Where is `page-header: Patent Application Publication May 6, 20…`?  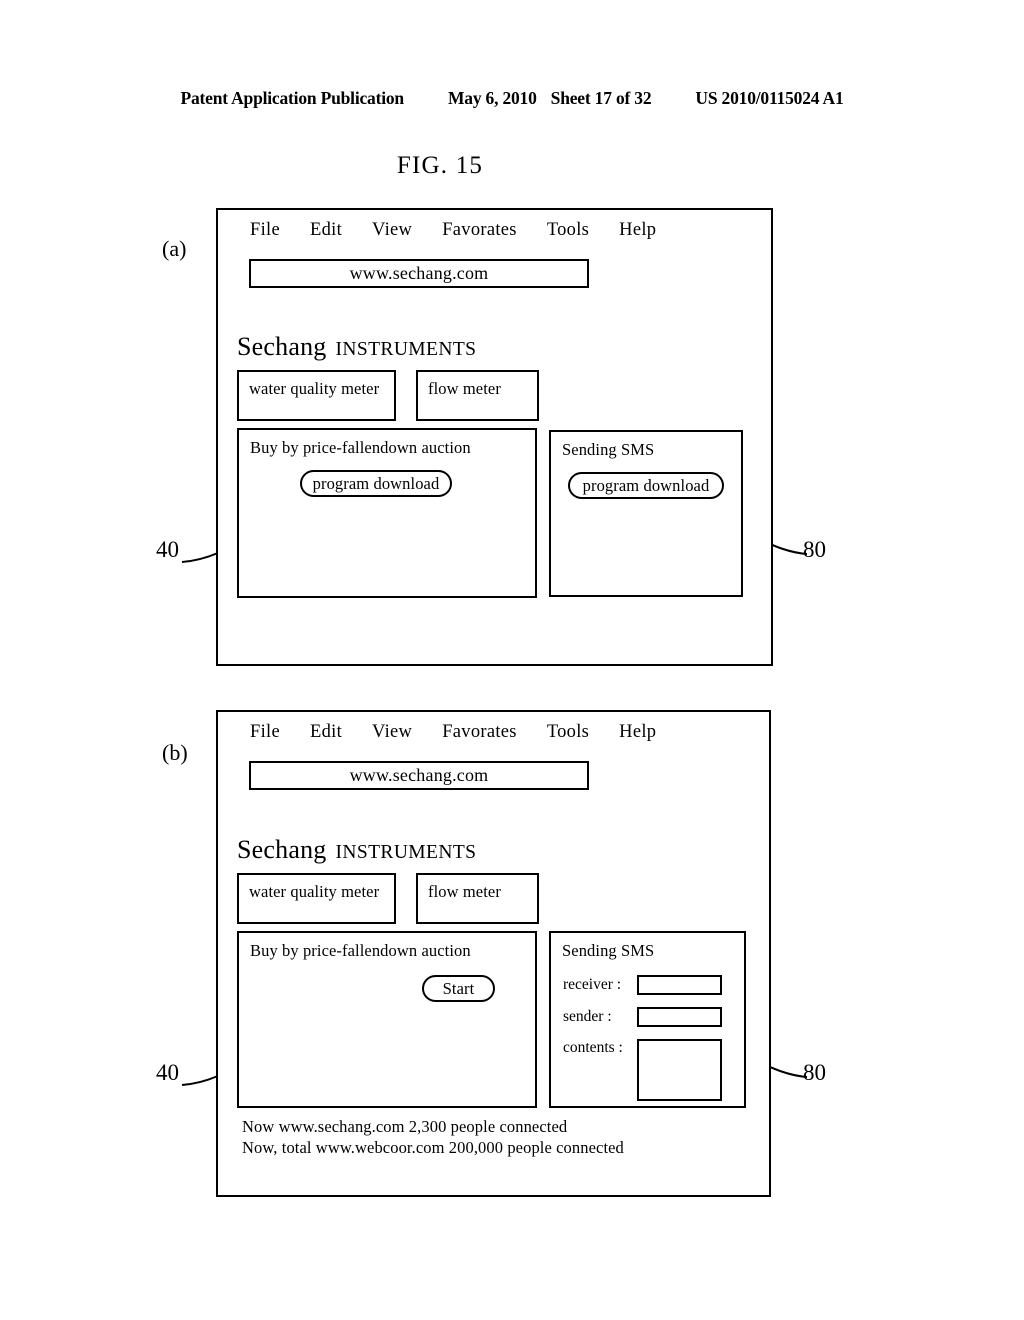
page-header: Patent Application Publication May 6, 20… is located at coordinates (512, 98).